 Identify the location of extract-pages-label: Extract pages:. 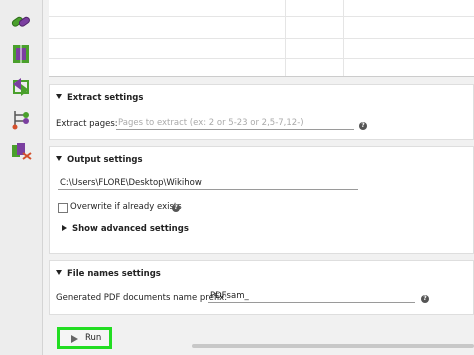
(87, 124).